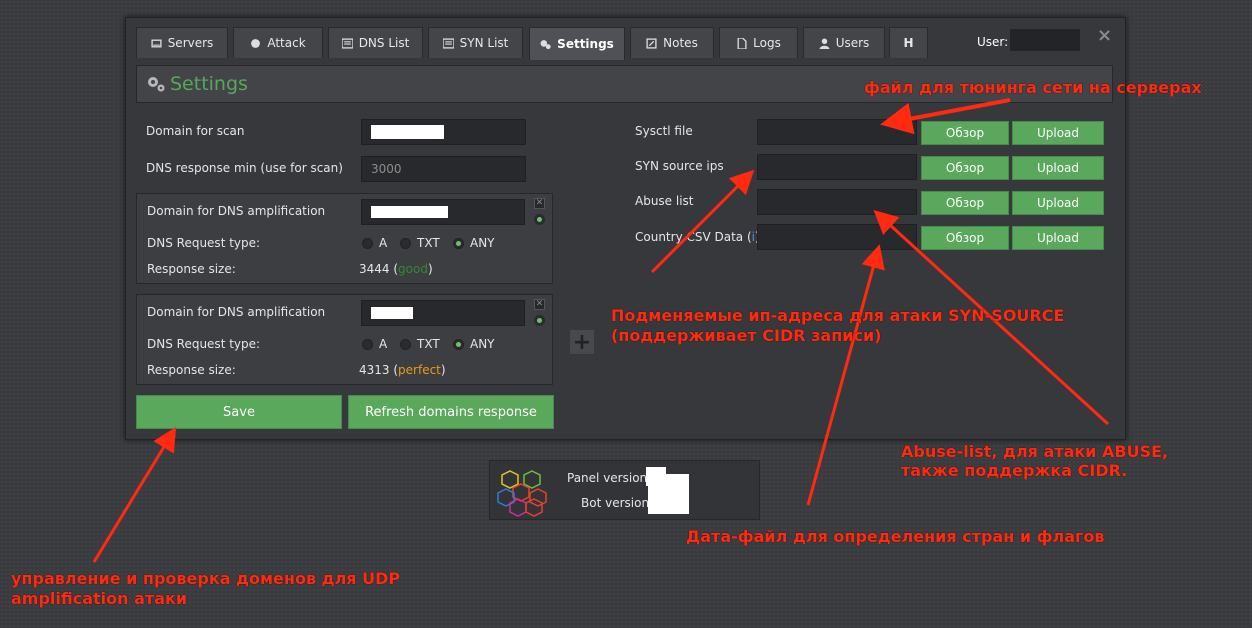 This screenshot has height=628, width=1252. I want to click on arrow-country, so click(845, 375).